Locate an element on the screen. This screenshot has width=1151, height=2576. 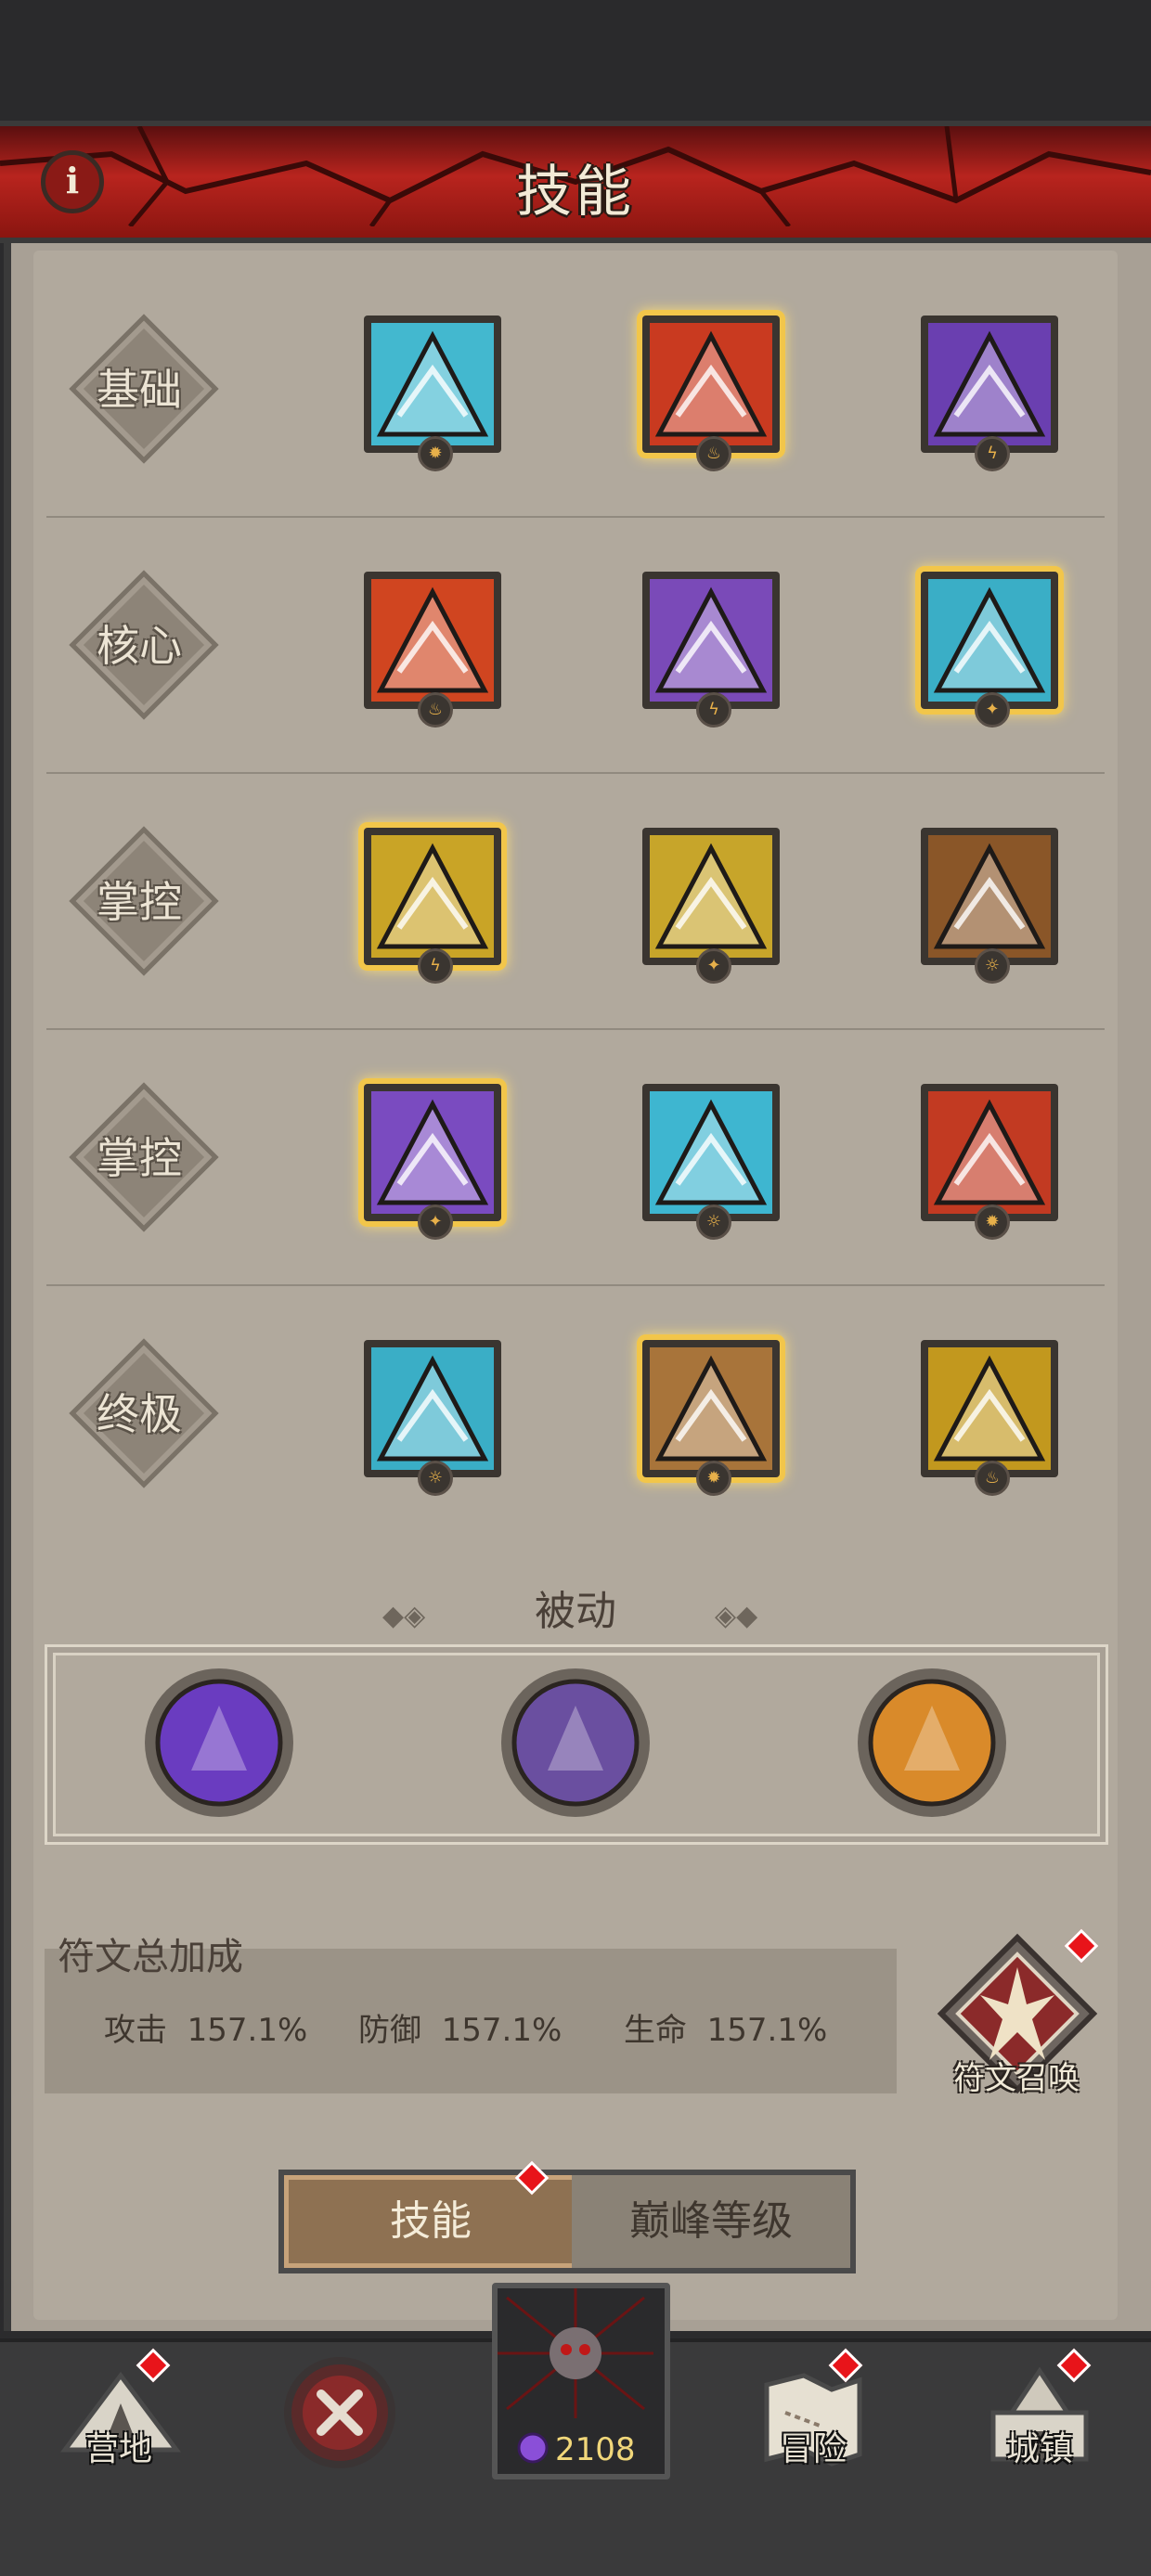
passive-title: 被动 is located at coordinates (575, 1611).